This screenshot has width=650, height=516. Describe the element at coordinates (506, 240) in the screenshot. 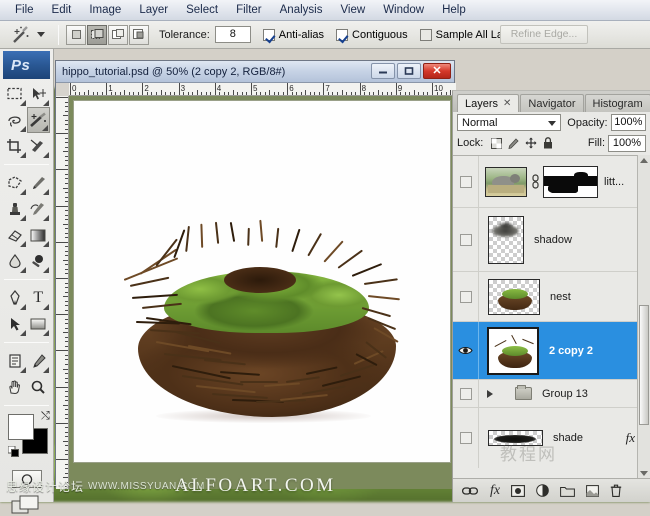

I see `layer-thumbnail-shadow` at that location.